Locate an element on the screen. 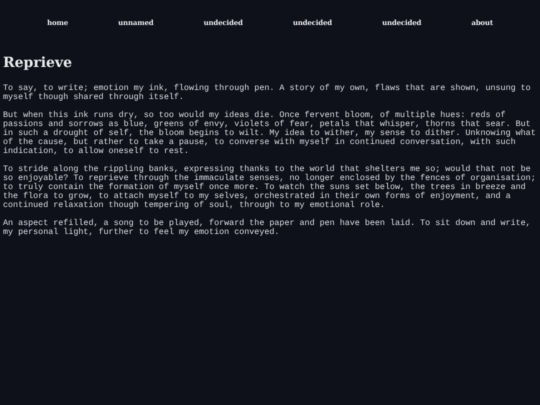 The image size is (540, 405). paragraph: To stride along the rippling banks, expressing thanks to the world that shelters me so; would that not be so enjoyable? To reprieve through the immaculate senses, no longer enclosed by the fences of organisation; to truly contain the formation of myself once more. To watch the suns set below, the trees in breeze and the flora to grow, to attach myself to my selves, orchestrated in their own forms of enjoyment, and a continued relaxation though tempering of soul, through to my emotional role. is located at coordinates (270, 187).